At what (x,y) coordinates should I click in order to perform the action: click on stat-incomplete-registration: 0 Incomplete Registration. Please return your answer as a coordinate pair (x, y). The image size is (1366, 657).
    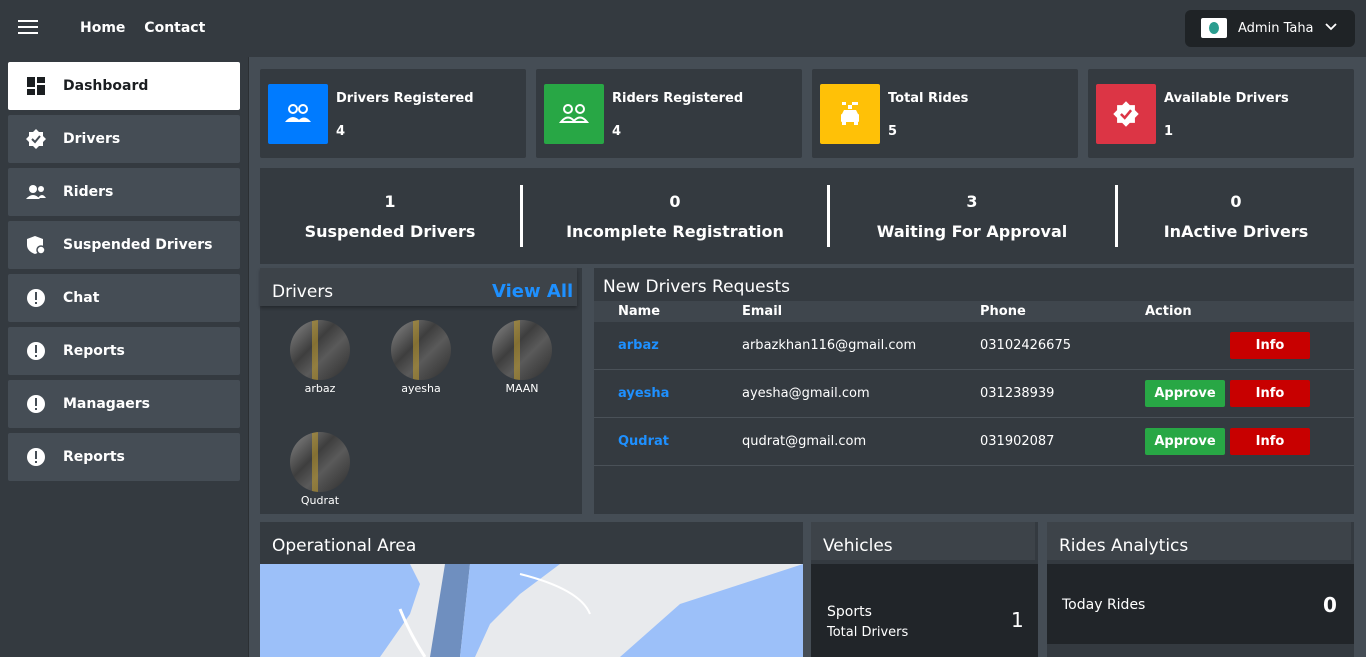
    Looking at the image, I should click on (675, 216).